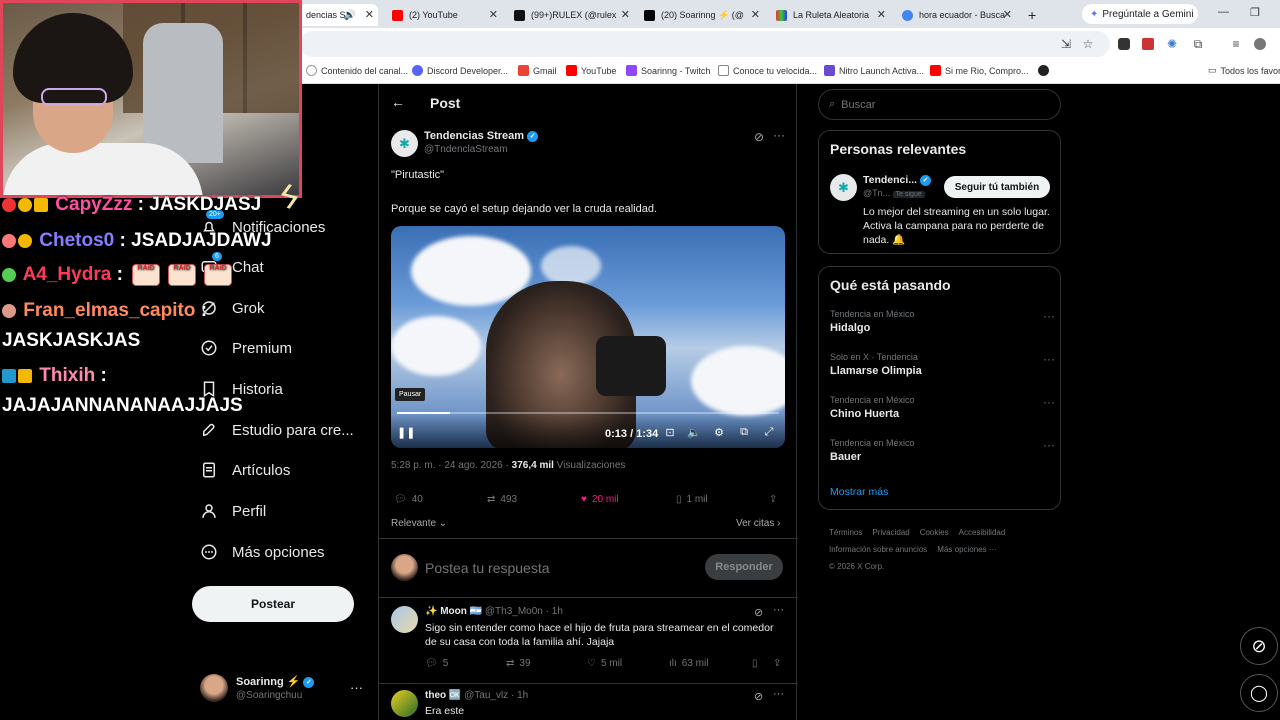  Describe the element at coordinates (1259, 693) in the screenshot. I see `messages-fab: ◯` at that location.